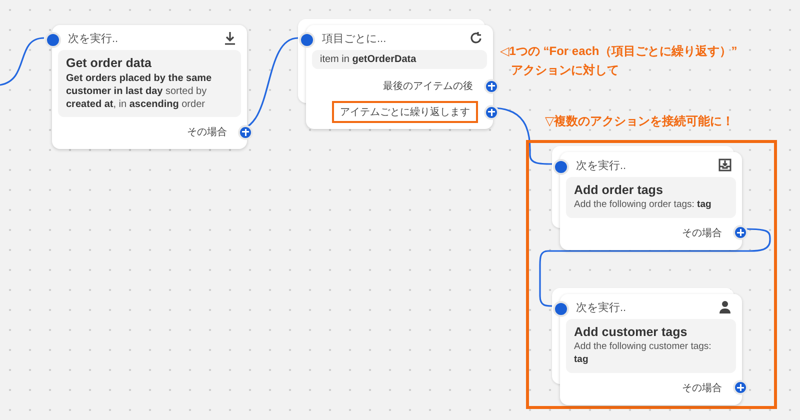  What do you see at coordinates (639, 121) in the screenshot?
I see `annotation-text: ▽複数のアクションを接続可能に！` at bounding box center [639, 121].